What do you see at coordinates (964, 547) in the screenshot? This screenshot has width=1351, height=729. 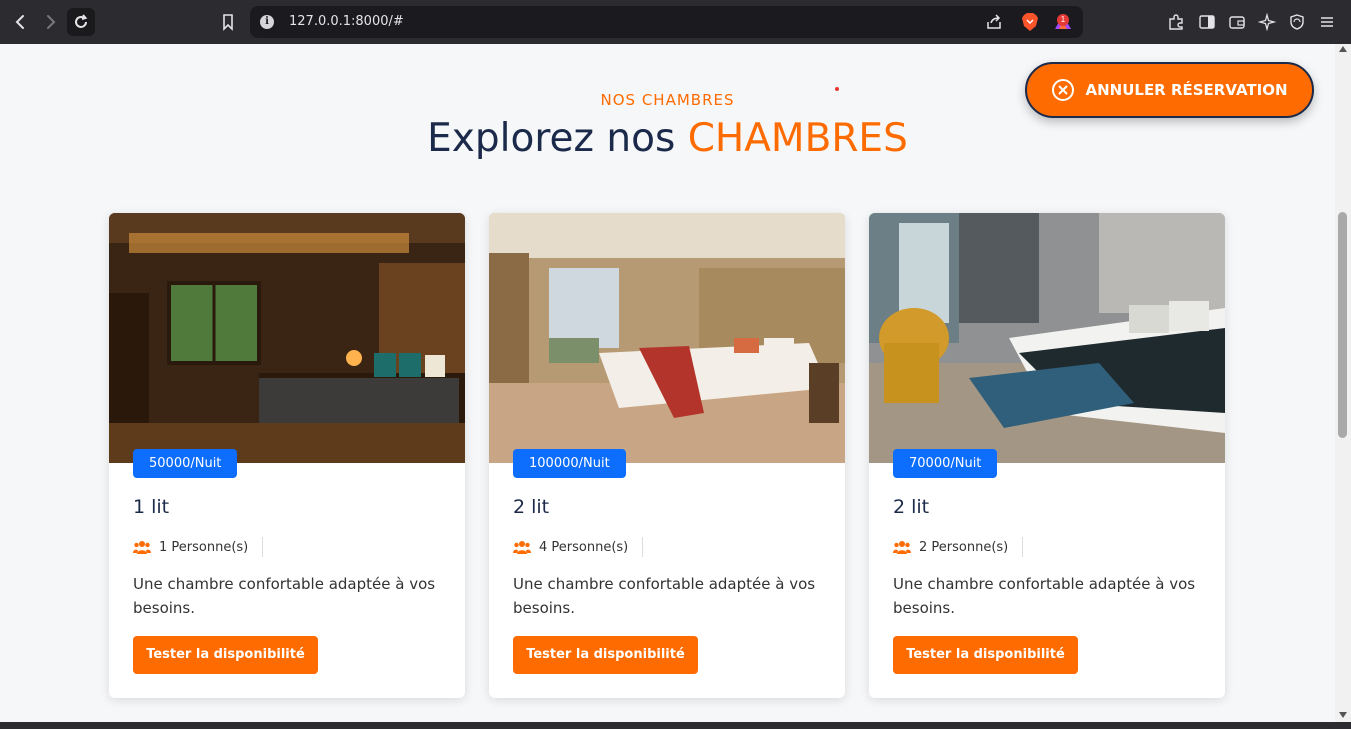 I see `room-capacity-text: 2 Personne(s)` at bounding box center [964, 547].